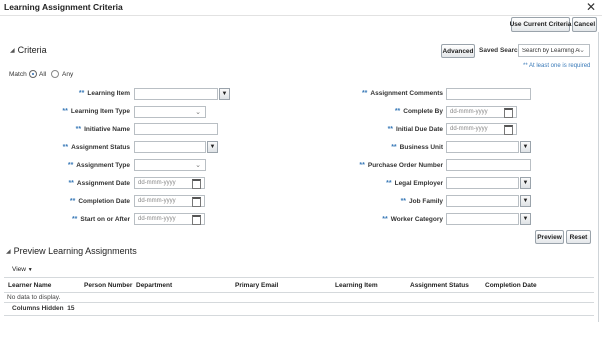 The height and width of the screenshot is (342, 602). What do you see at coordinates (525, 147) in the screenshot?
I see `business-unit-dropdown-button: ▼` at bounding box center [525, 147].